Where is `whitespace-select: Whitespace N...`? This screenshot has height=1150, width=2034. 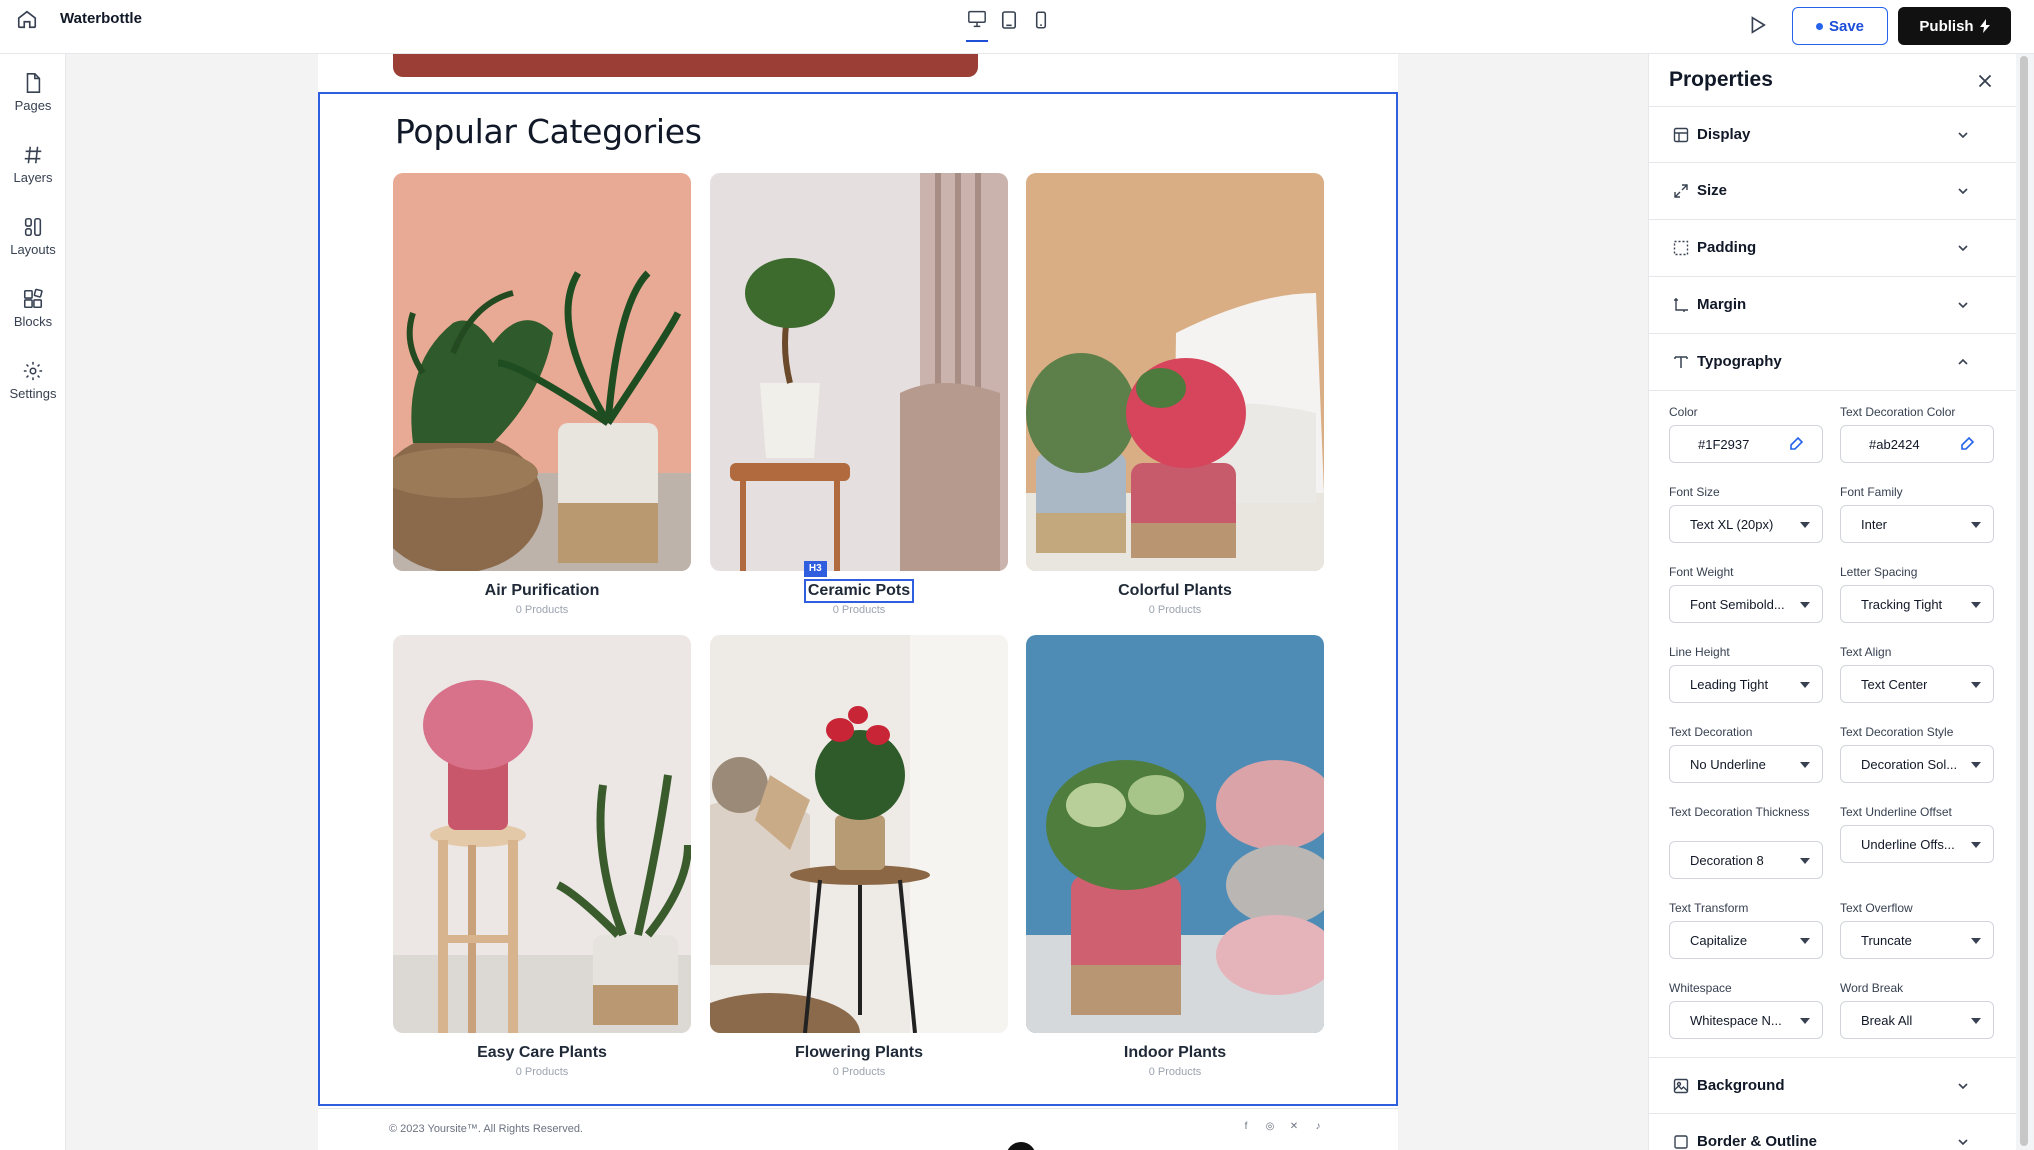
whitespace-select: Whitespace N... is located at coordinates (1746, 1020).